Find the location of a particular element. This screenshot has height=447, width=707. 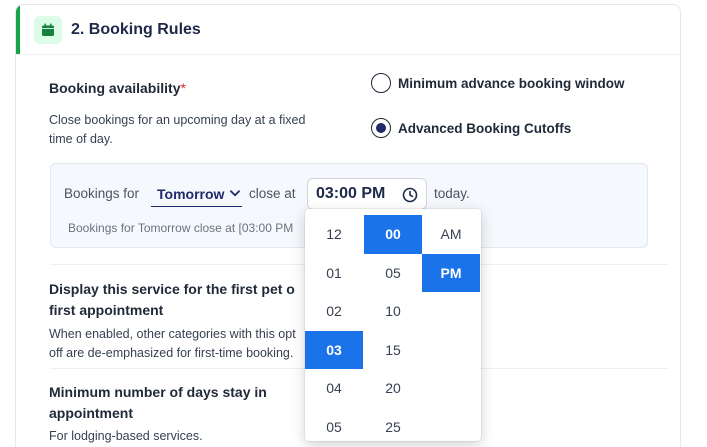

close-at-label: close at is located at coordinates (272, 193).